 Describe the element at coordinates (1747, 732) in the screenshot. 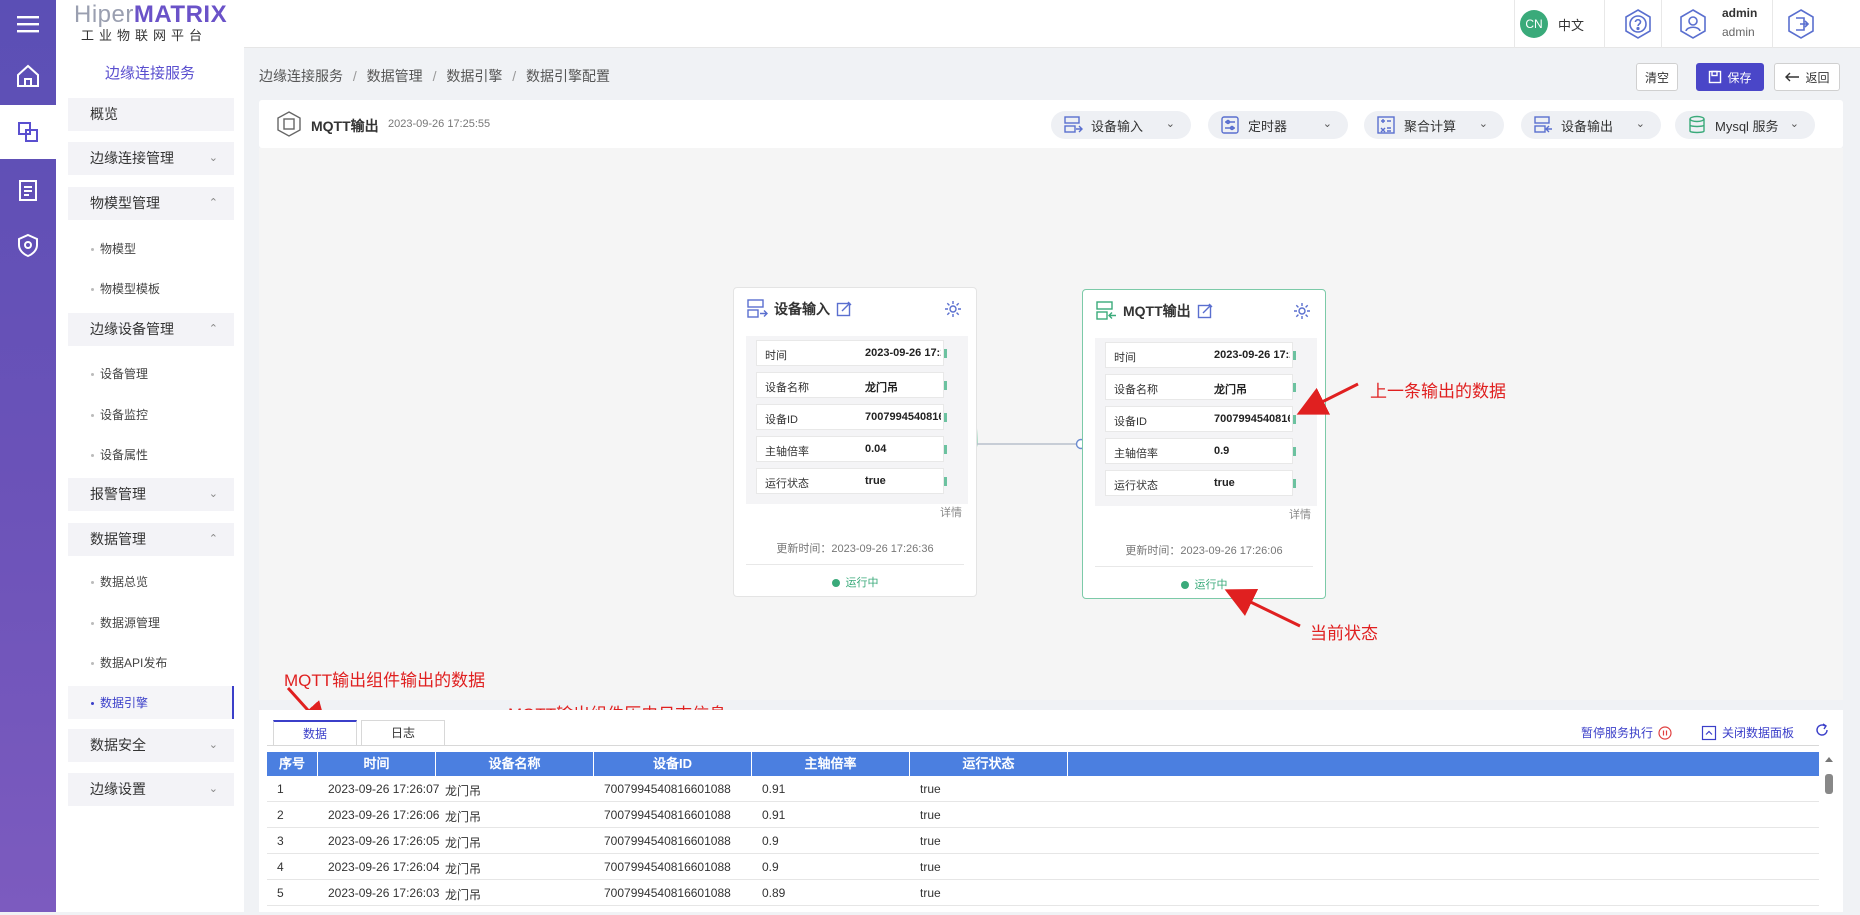

I see `close-panel-button: 关闭数据面板` at that location.